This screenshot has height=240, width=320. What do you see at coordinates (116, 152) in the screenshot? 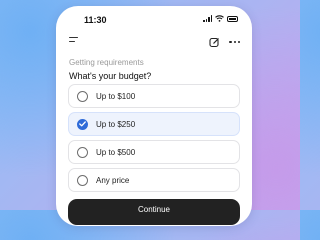
I see `option-label: Up to $500` at bounding box center [116, 152].